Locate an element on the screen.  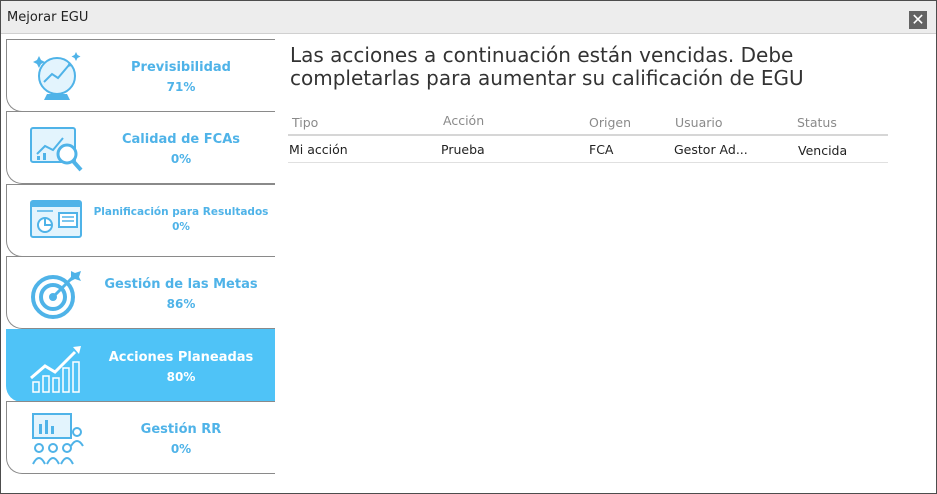
table-header: Tipo Acción Origen Usuario Status is located at coordinates (588, 124).